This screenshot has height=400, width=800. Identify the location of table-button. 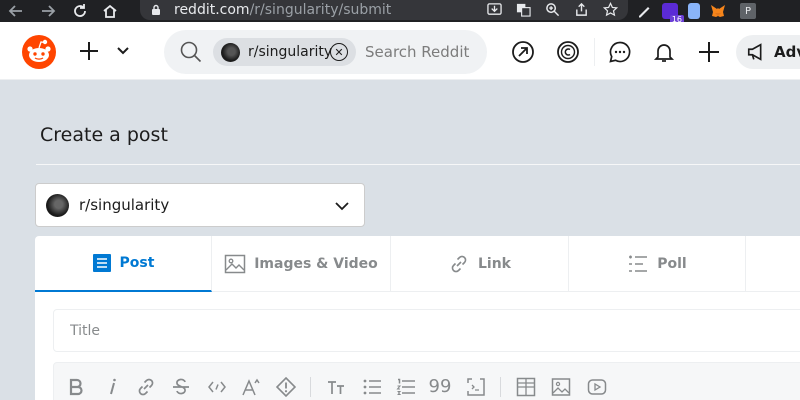
(526, 387).